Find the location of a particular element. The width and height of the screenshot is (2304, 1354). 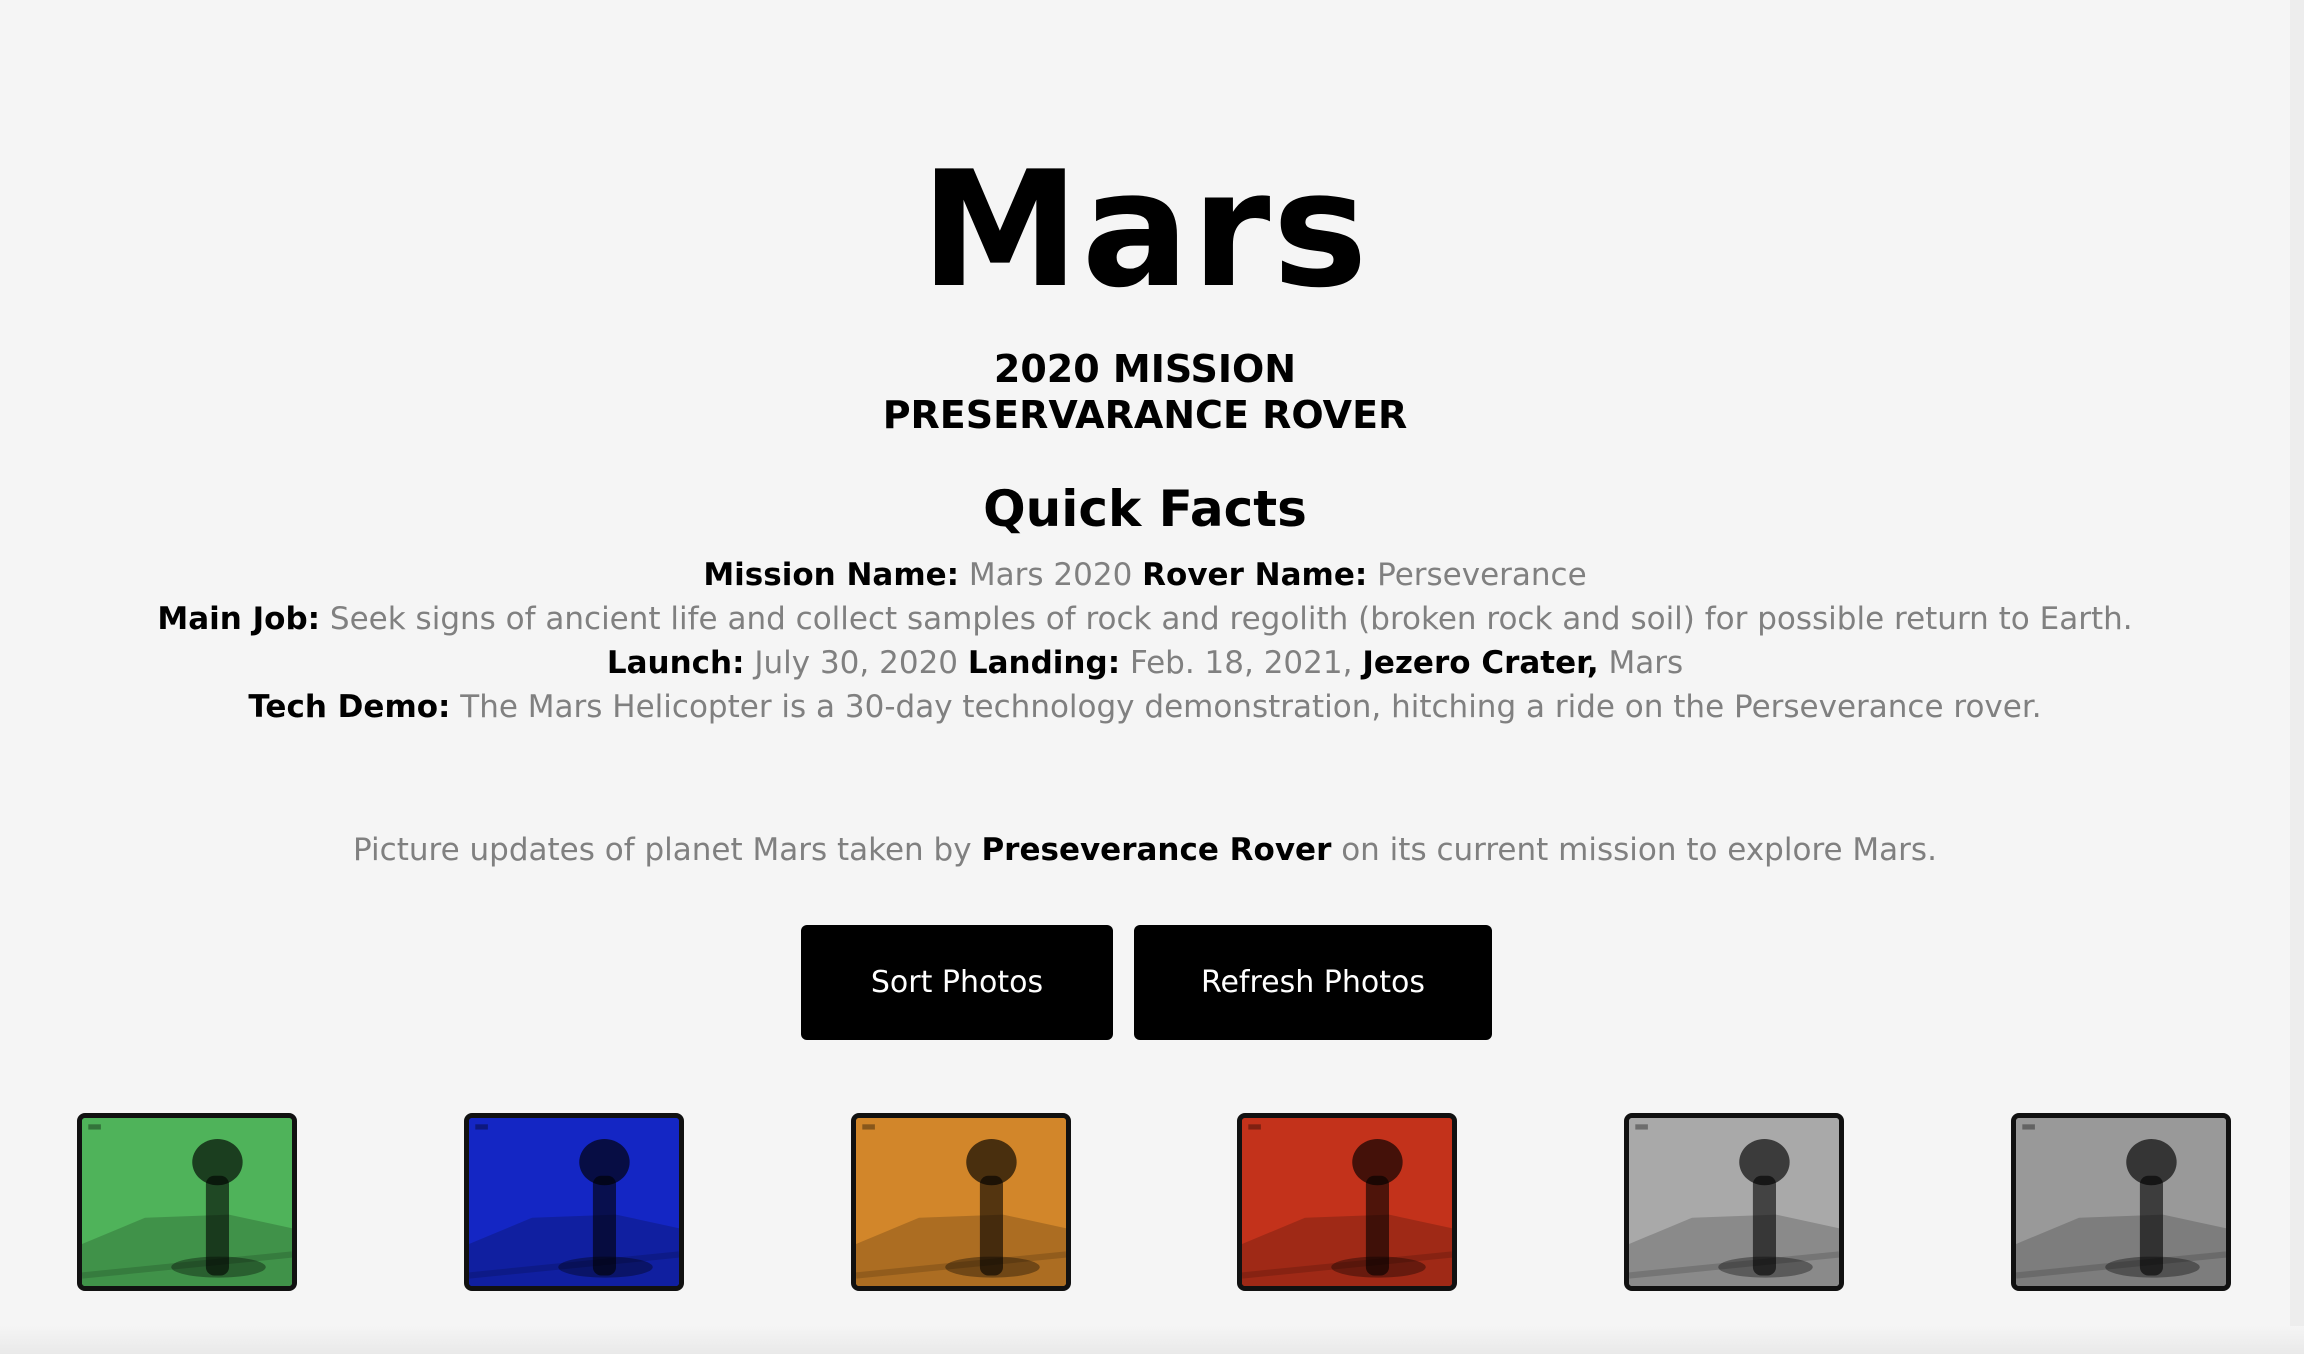

intro-text-before: Picture updates of planet Mars taken by is located at coordinates (662, 850).